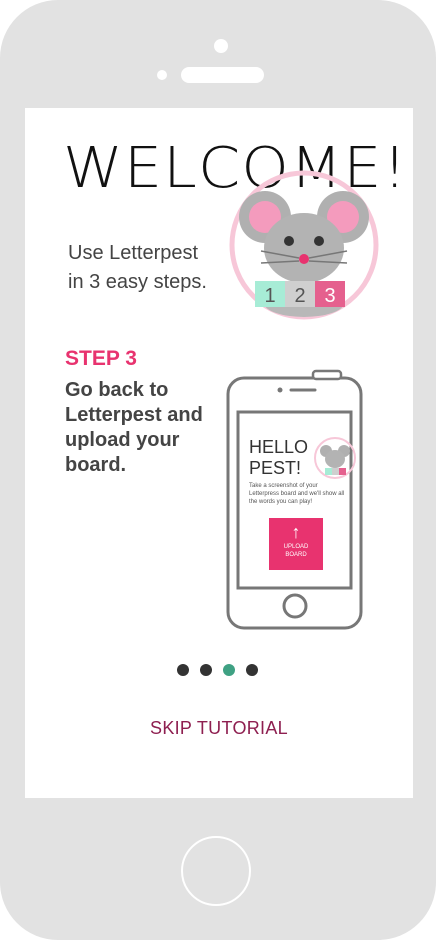 This screenshot has width=436, height=940. I want to click on intro-text: Use Letterpest in 3 easy steps., so click(137, 268).